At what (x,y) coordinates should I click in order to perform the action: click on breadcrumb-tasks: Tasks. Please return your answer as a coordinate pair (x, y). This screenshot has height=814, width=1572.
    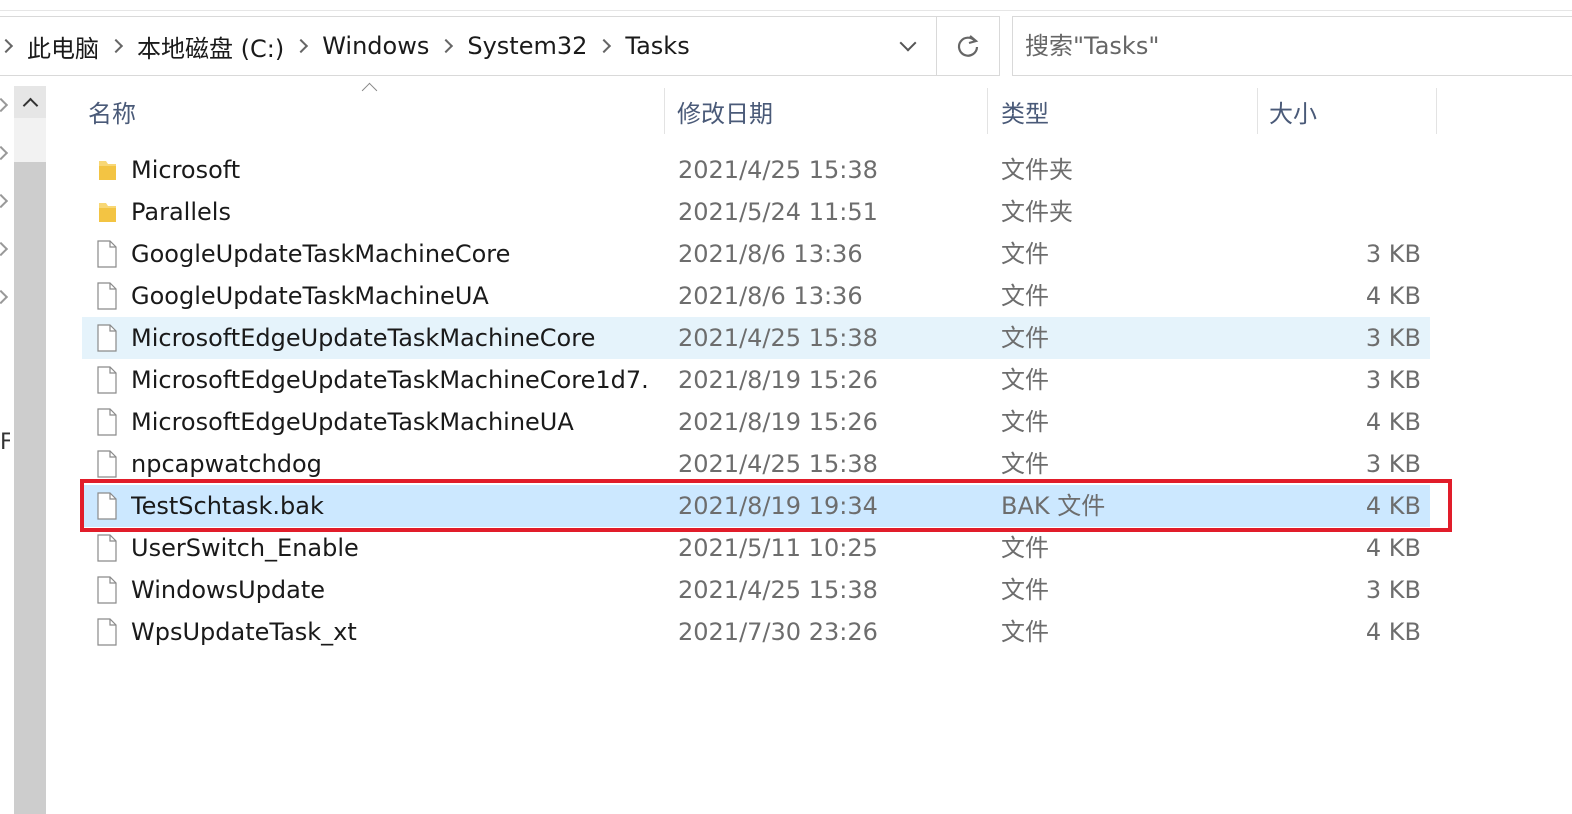
    Looking at the image, I should click on (657, 46).